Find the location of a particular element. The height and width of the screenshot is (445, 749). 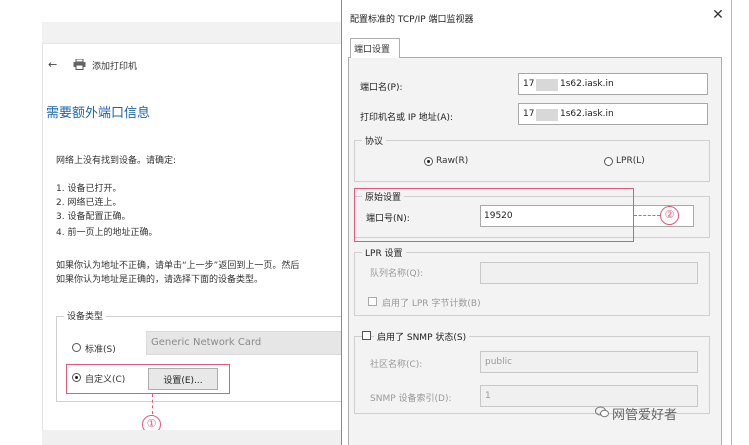

protocol-label: 协议 is located at coordinates (374, 140).